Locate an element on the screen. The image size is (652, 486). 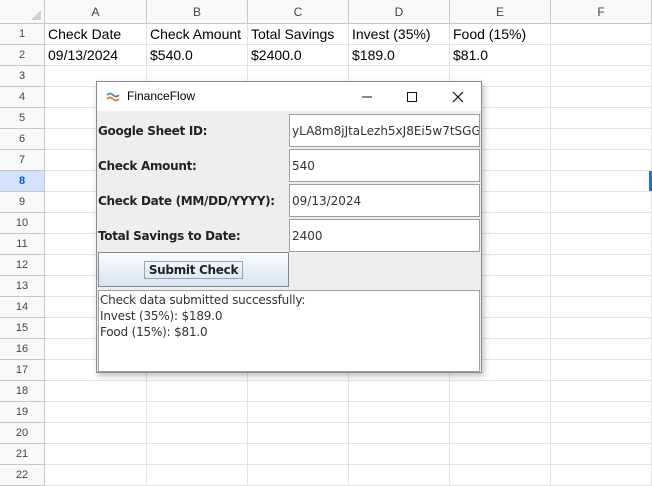
maximize-button is located at coordinates (412, 96).